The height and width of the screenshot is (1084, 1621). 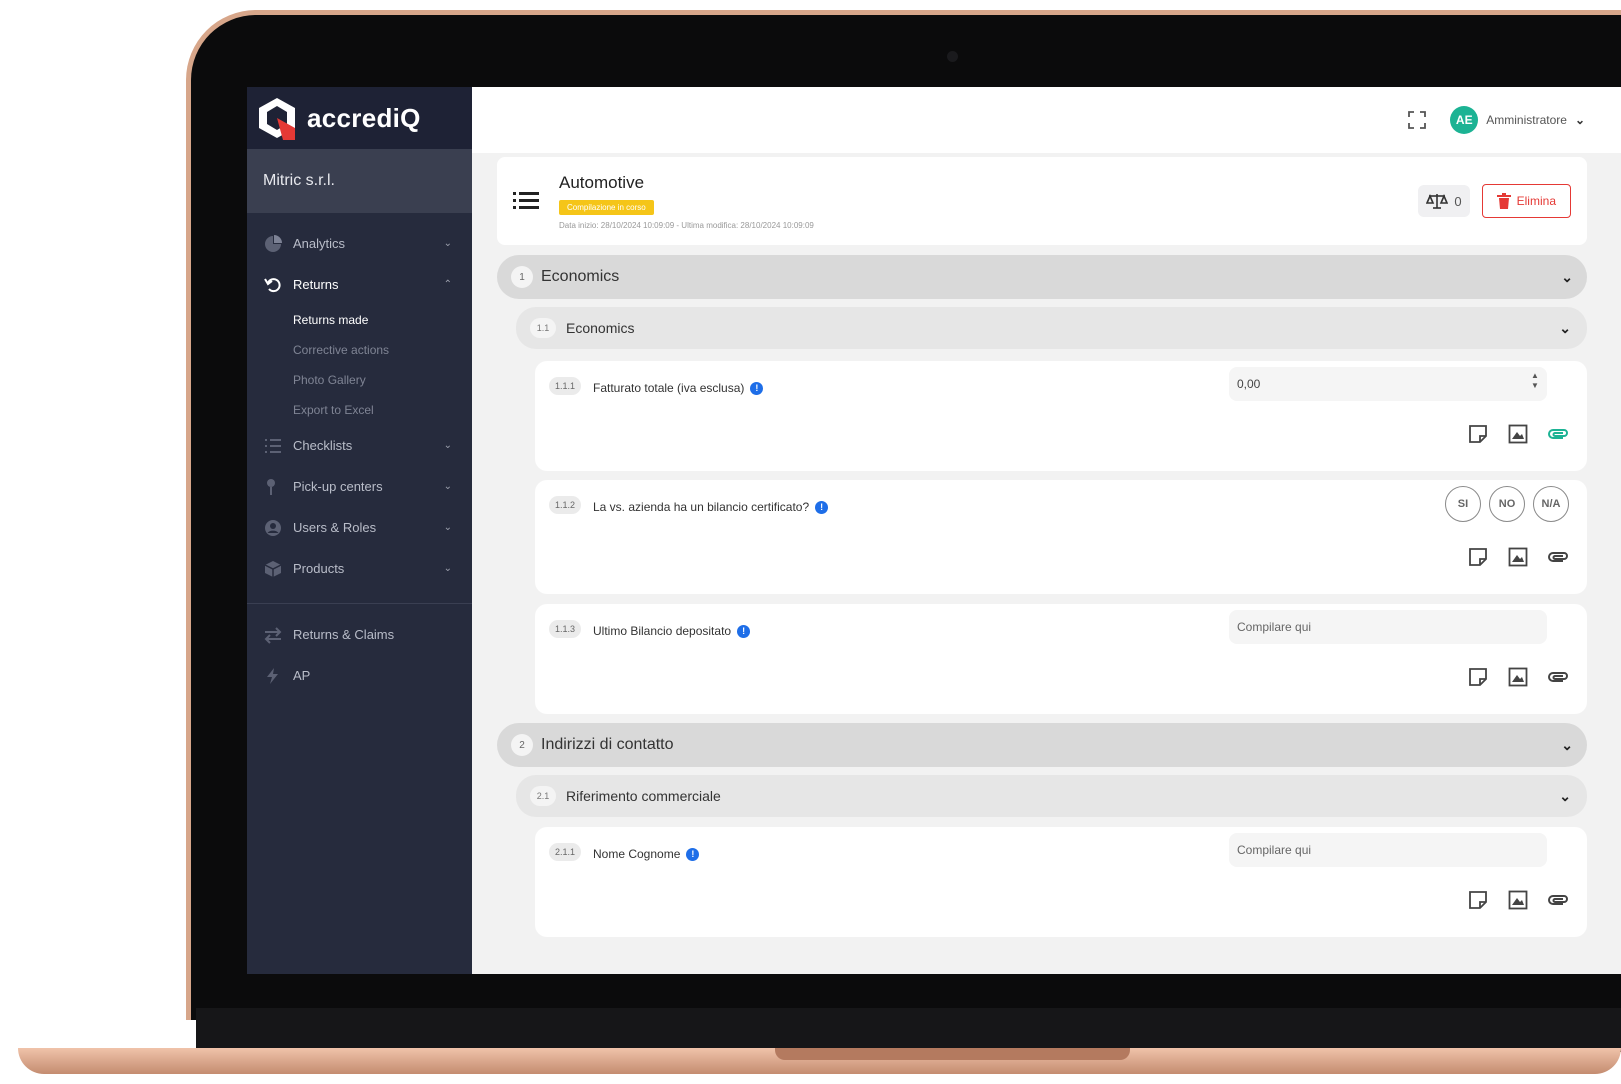 I want to click on sidebar-item-label: Pick-up centers, so click(x=338, y=486).